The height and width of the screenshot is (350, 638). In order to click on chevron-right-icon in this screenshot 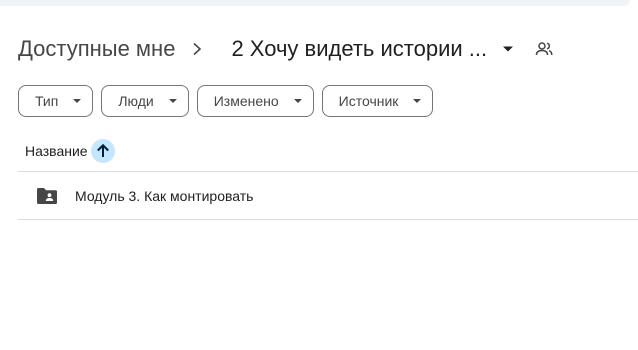, I will do `click(206, 49)`.